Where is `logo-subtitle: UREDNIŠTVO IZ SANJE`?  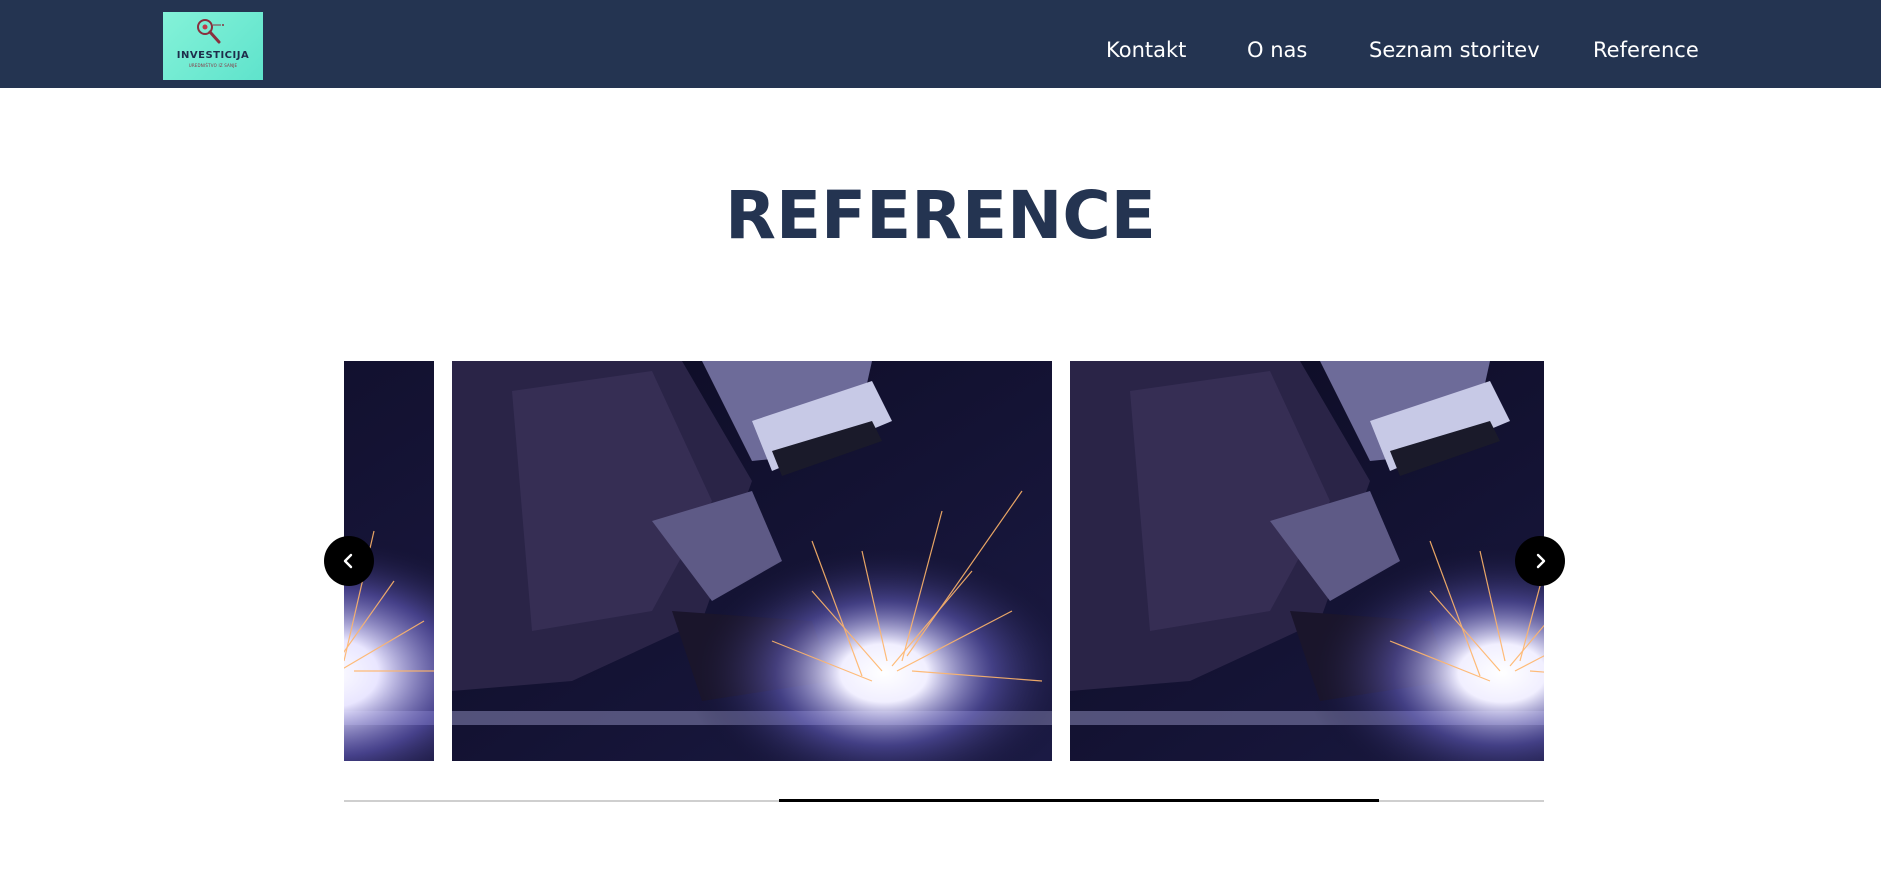 logo-subtitle: UREDNIŠTVO IZ SANJE is located at coordinates (213, 65).